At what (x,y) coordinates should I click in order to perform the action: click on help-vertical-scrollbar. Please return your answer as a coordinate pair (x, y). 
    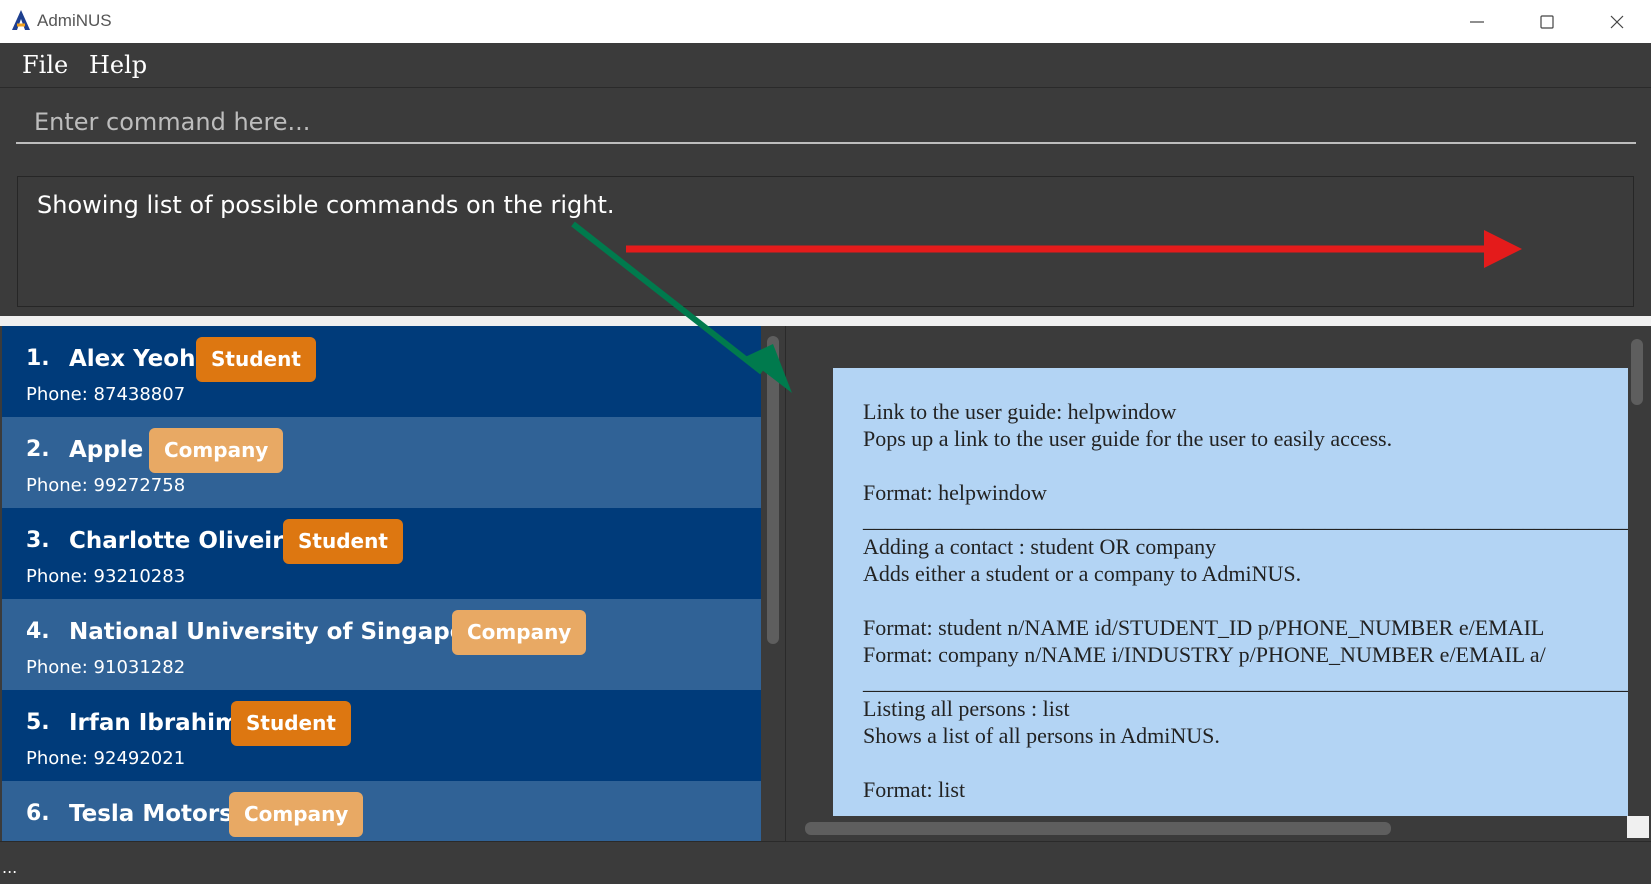
    Looking at the image, I should click on (1637, 372).